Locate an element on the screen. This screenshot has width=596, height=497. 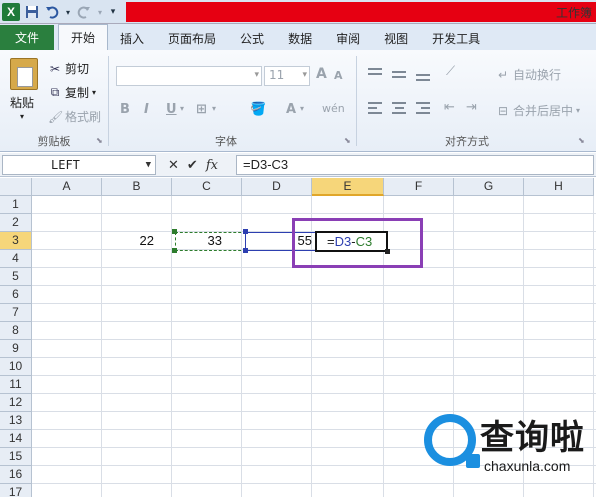
tab-page-layout: 页面布局 is located at coordinates (192, 38).